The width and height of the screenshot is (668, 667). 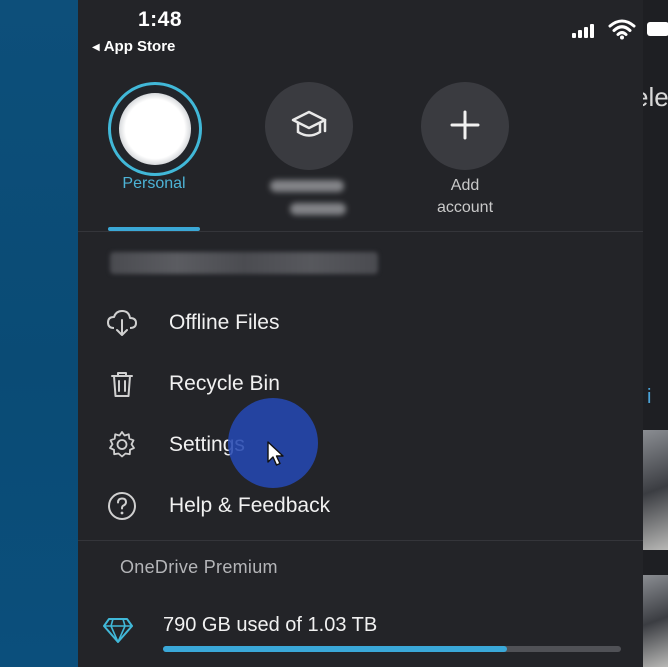 What do you see at coordinates (224, 322) in the screenshot?
I see `menu-label: Offline Files` at bounding box center [224, 322].